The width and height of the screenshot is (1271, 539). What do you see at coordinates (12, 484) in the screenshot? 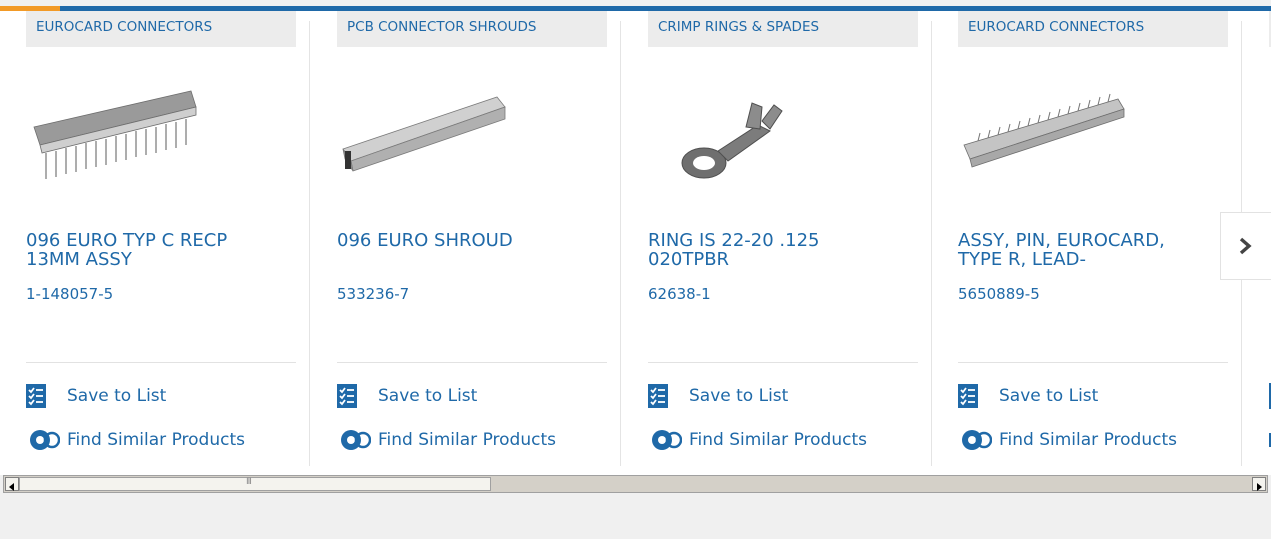
I see `scroll-left-arrow-icon` at bounding box center [12, 484].